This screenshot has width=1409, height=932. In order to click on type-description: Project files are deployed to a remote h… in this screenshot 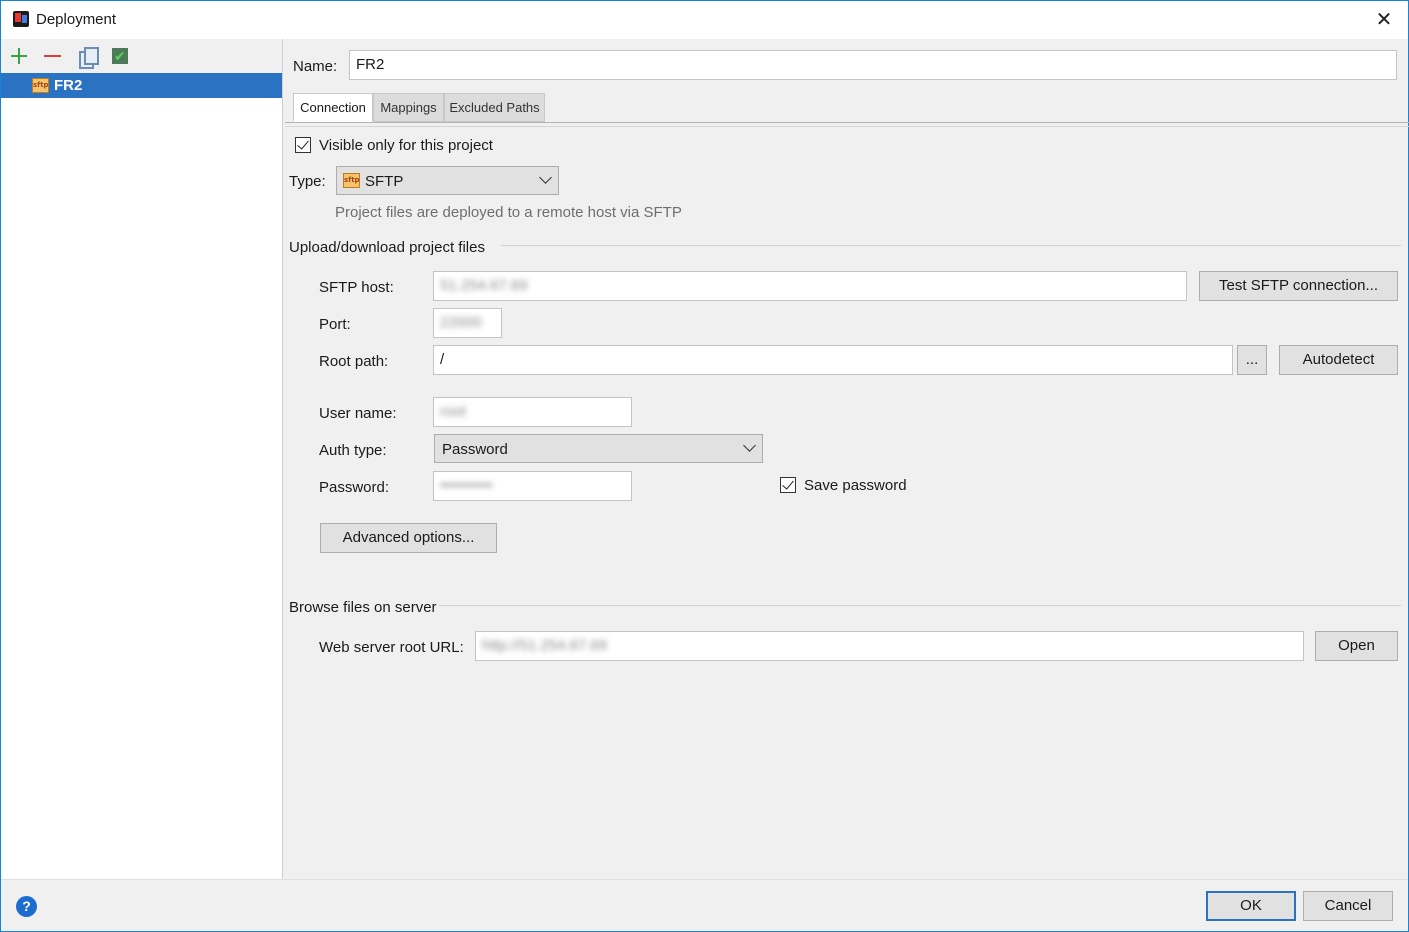, I will do `click(508, 212)`.